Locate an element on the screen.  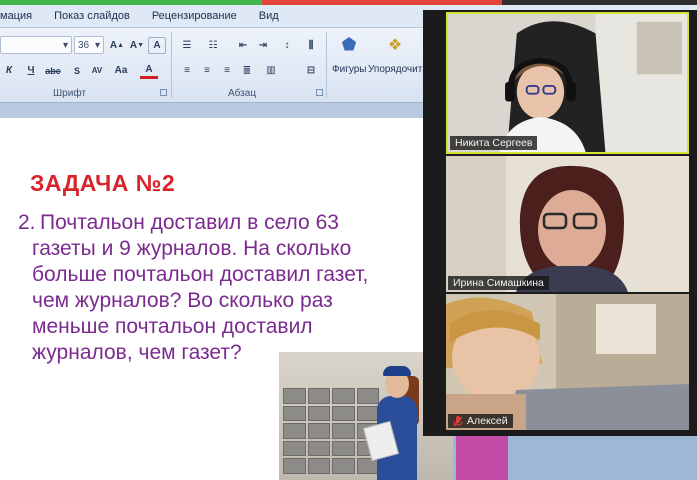
video-tile-participant-3: Алексей is located at coordinates (567, 362).